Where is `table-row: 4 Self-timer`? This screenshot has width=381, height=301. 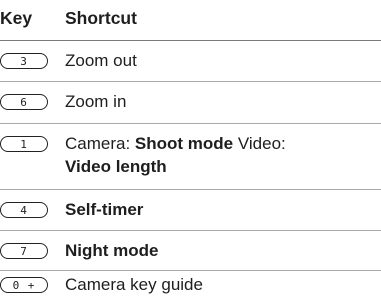 table-row: 4 Self-timer is located at coordinates (190, 210).